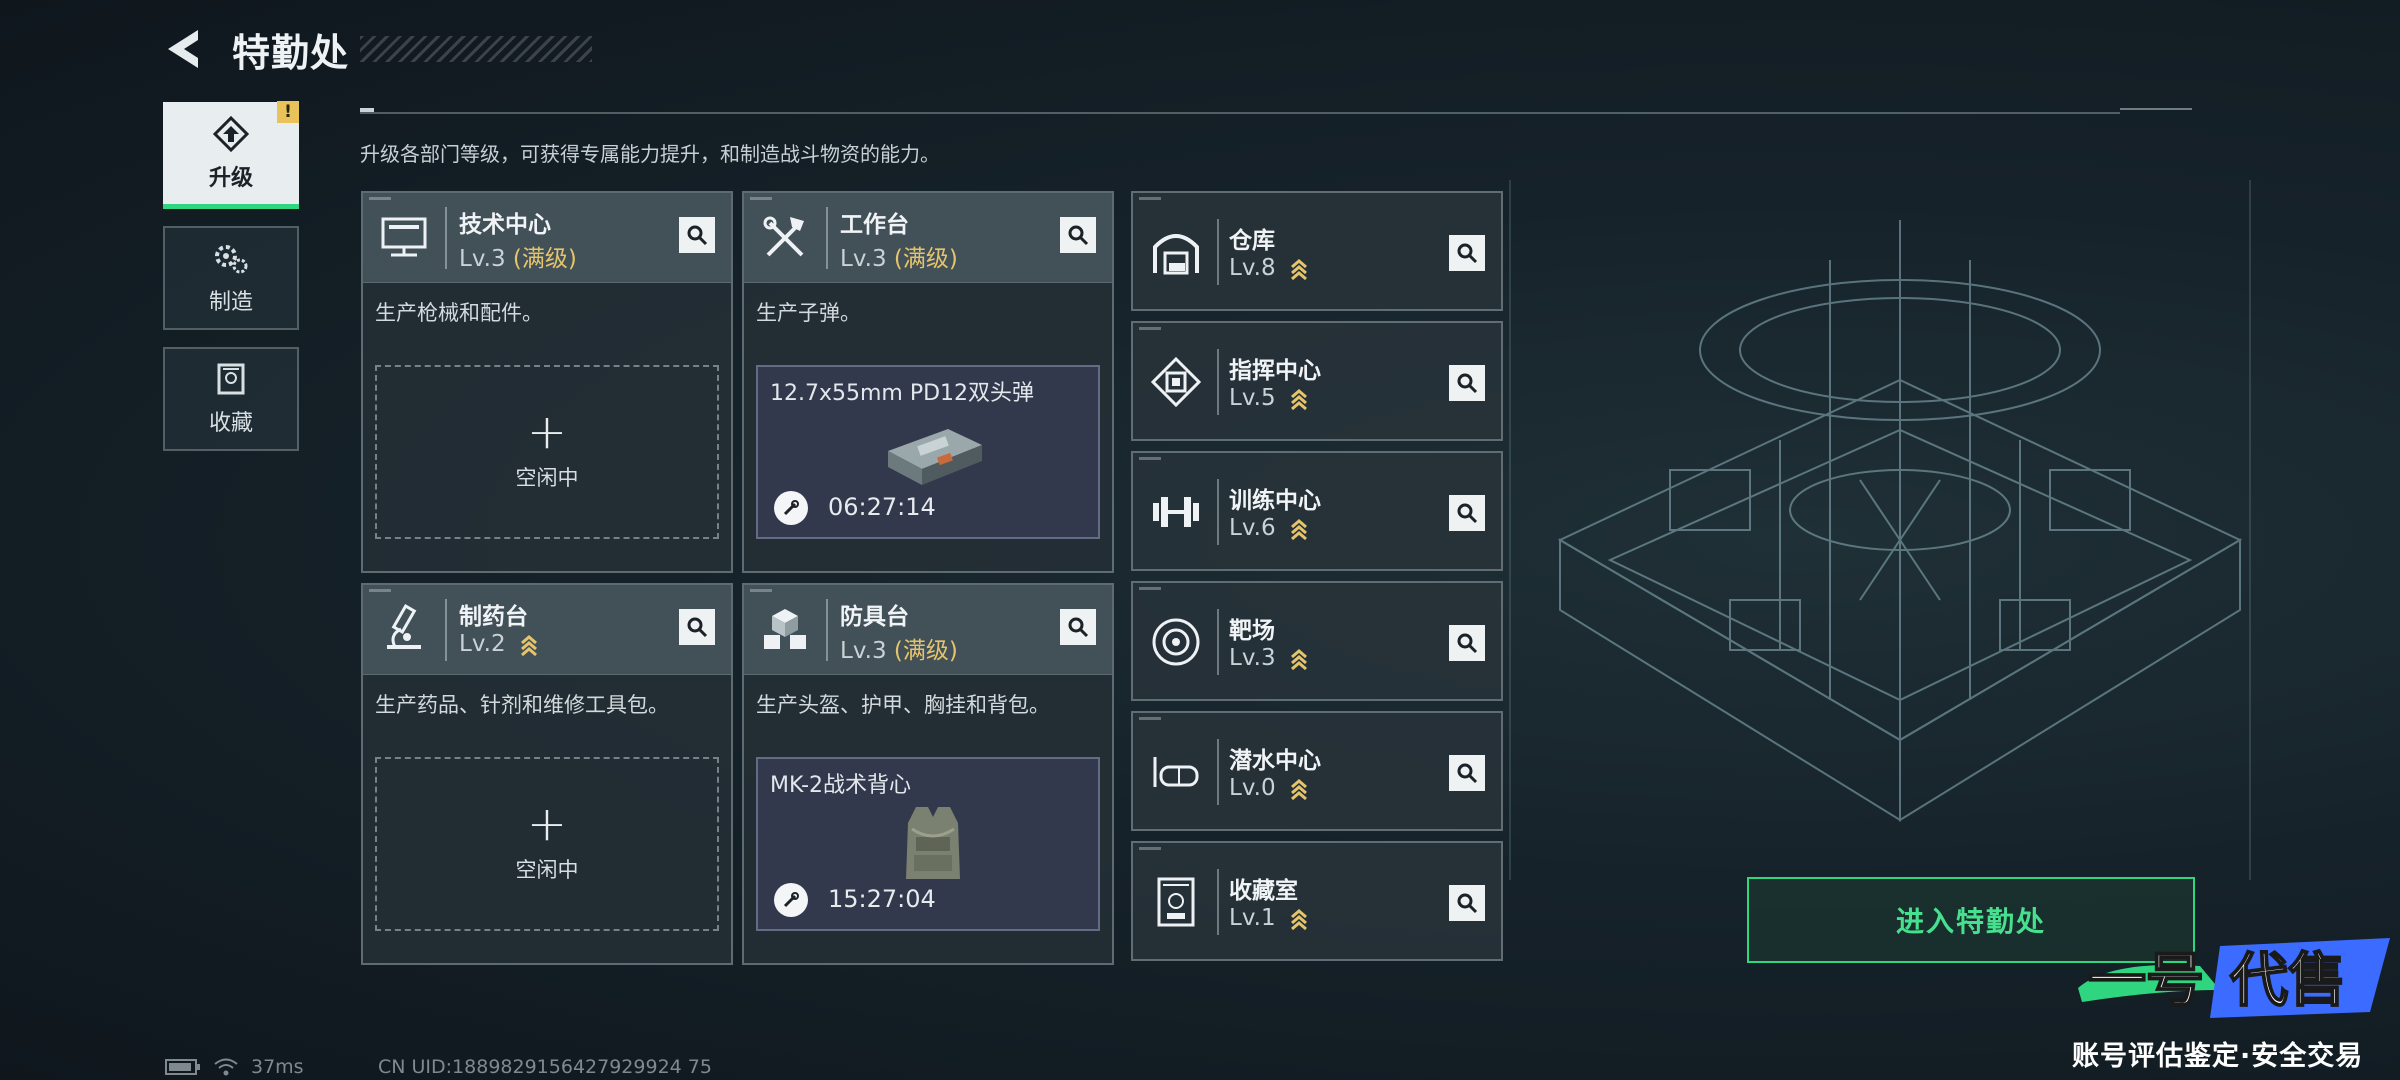 The image size is (2400, 1080). What do you see at coordinates (902, 393) in the screenshot?
I see `crafting-item-name: 12.7x55mm PD12双头弹` at bounding box center [902, 393].